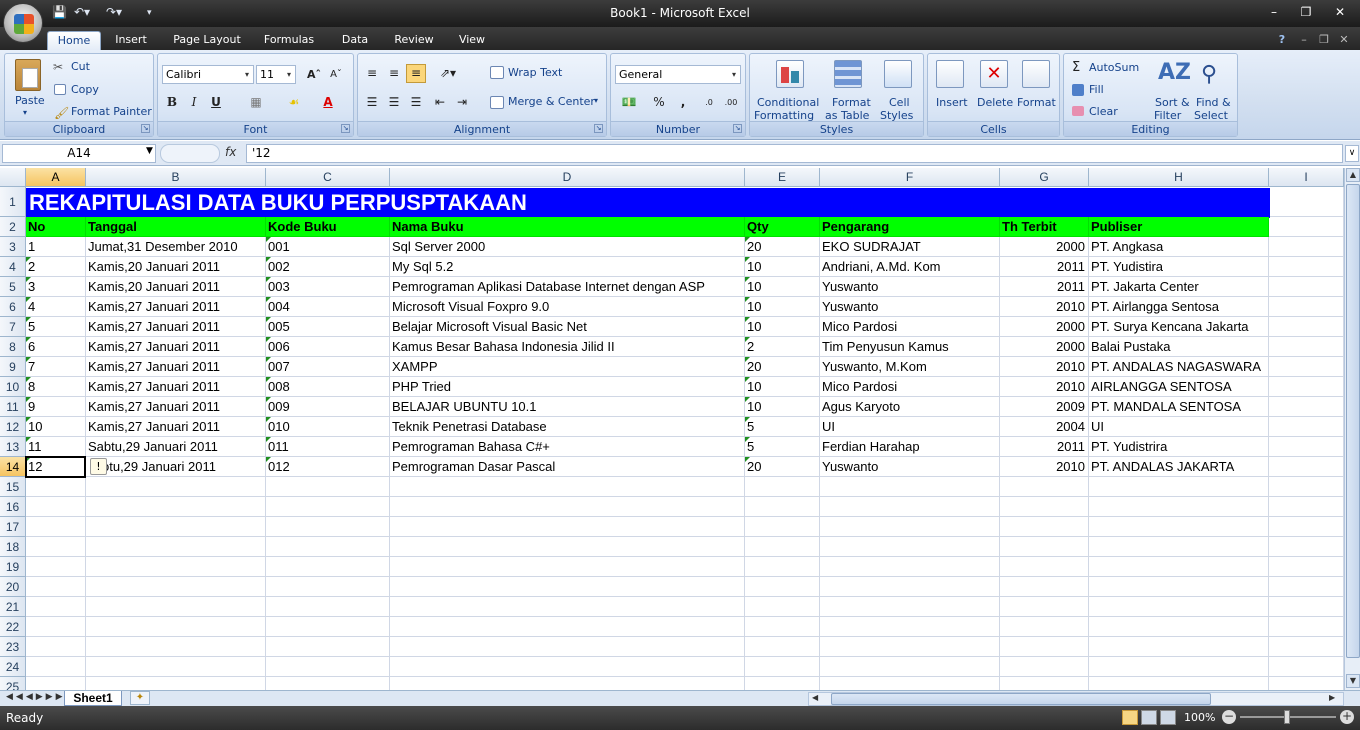 This screenshot has width=1360, height=730. I want to click on row-header-10: 10, so click(13, 387).